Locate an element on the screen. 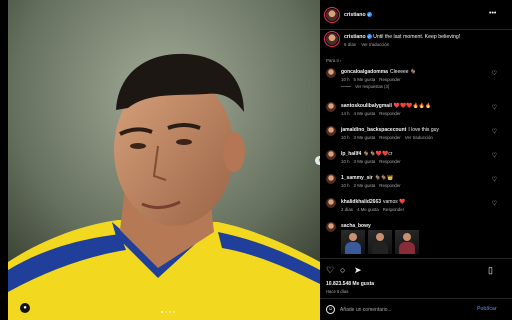  share-icon: ➤ is located at coordinates (358, 270).